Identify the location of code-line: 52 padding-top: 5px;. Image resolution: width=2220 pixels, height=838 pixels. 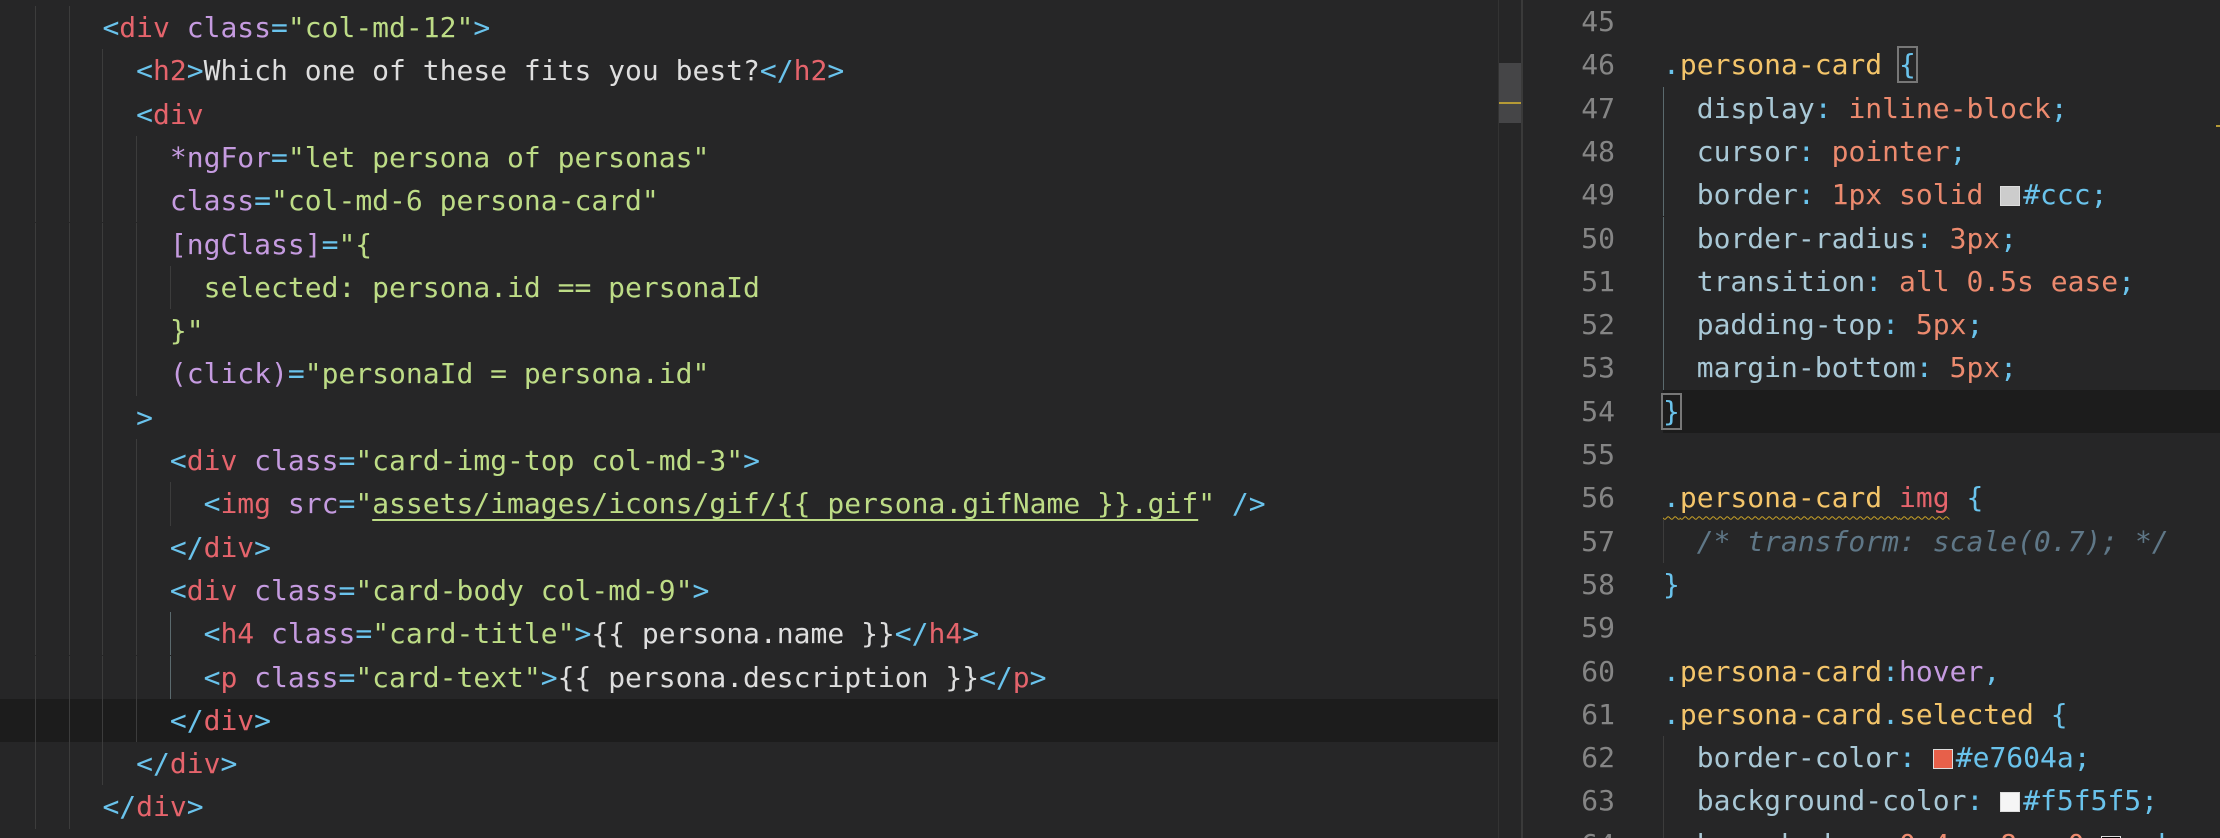
(1871, 325).